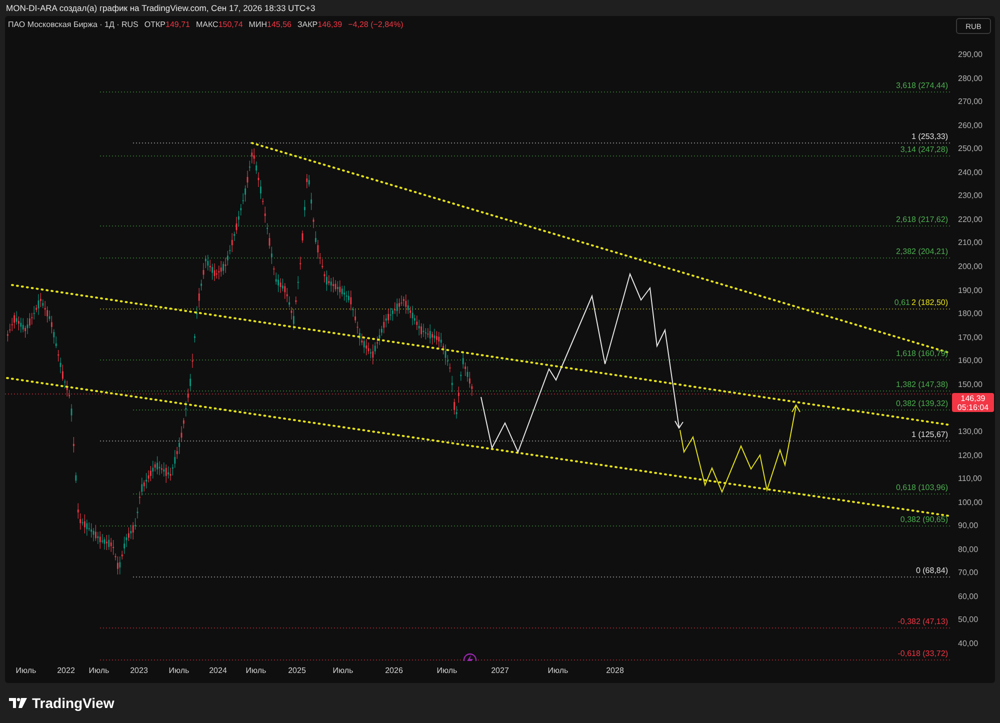  I want to click on ohlc-value: 150,74, so click(230, 24).